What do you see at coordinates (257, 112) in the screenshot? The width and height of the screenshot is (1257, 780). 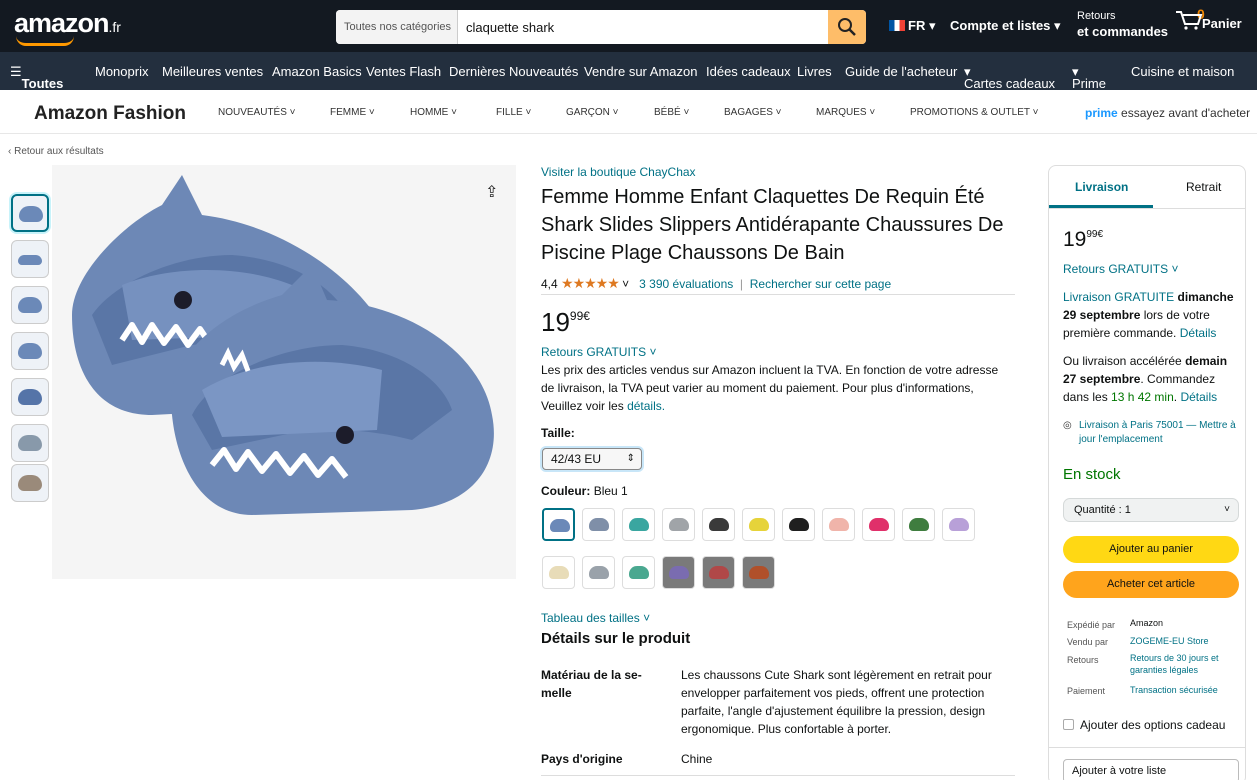 I see `fashion-nav-new: NOUVEAUTÉS ˅` at bounding box center [257, 112].